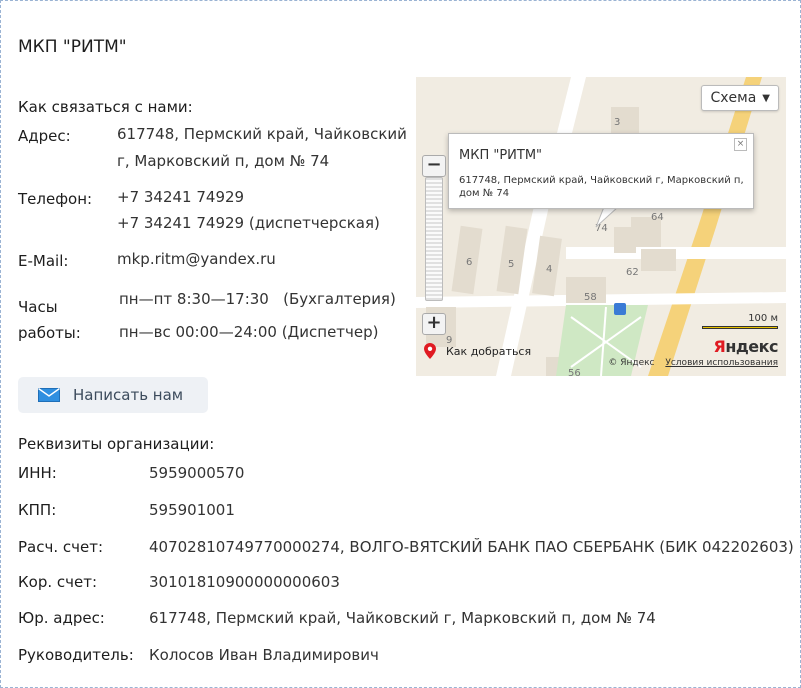 The image size is (801, 688). Describe the element at coordinates (105, 107) in the screenshot. I see `contacts-heading: Как связаться с нами:` at that location.